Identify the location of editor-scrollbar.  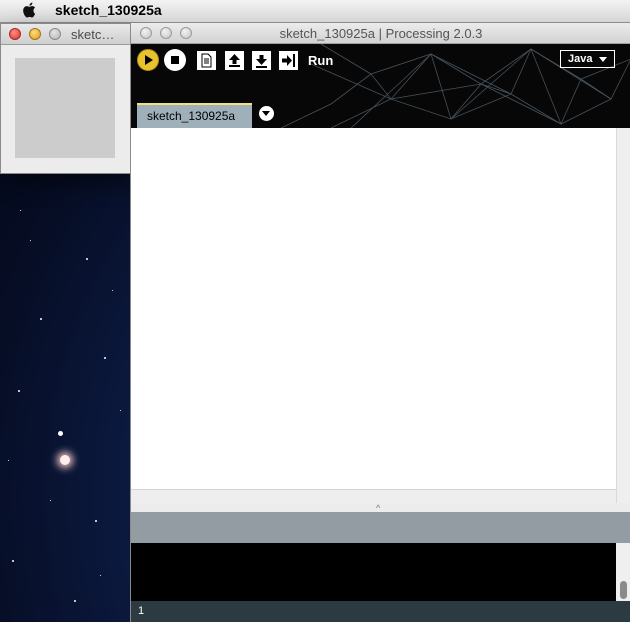
(623, 318).